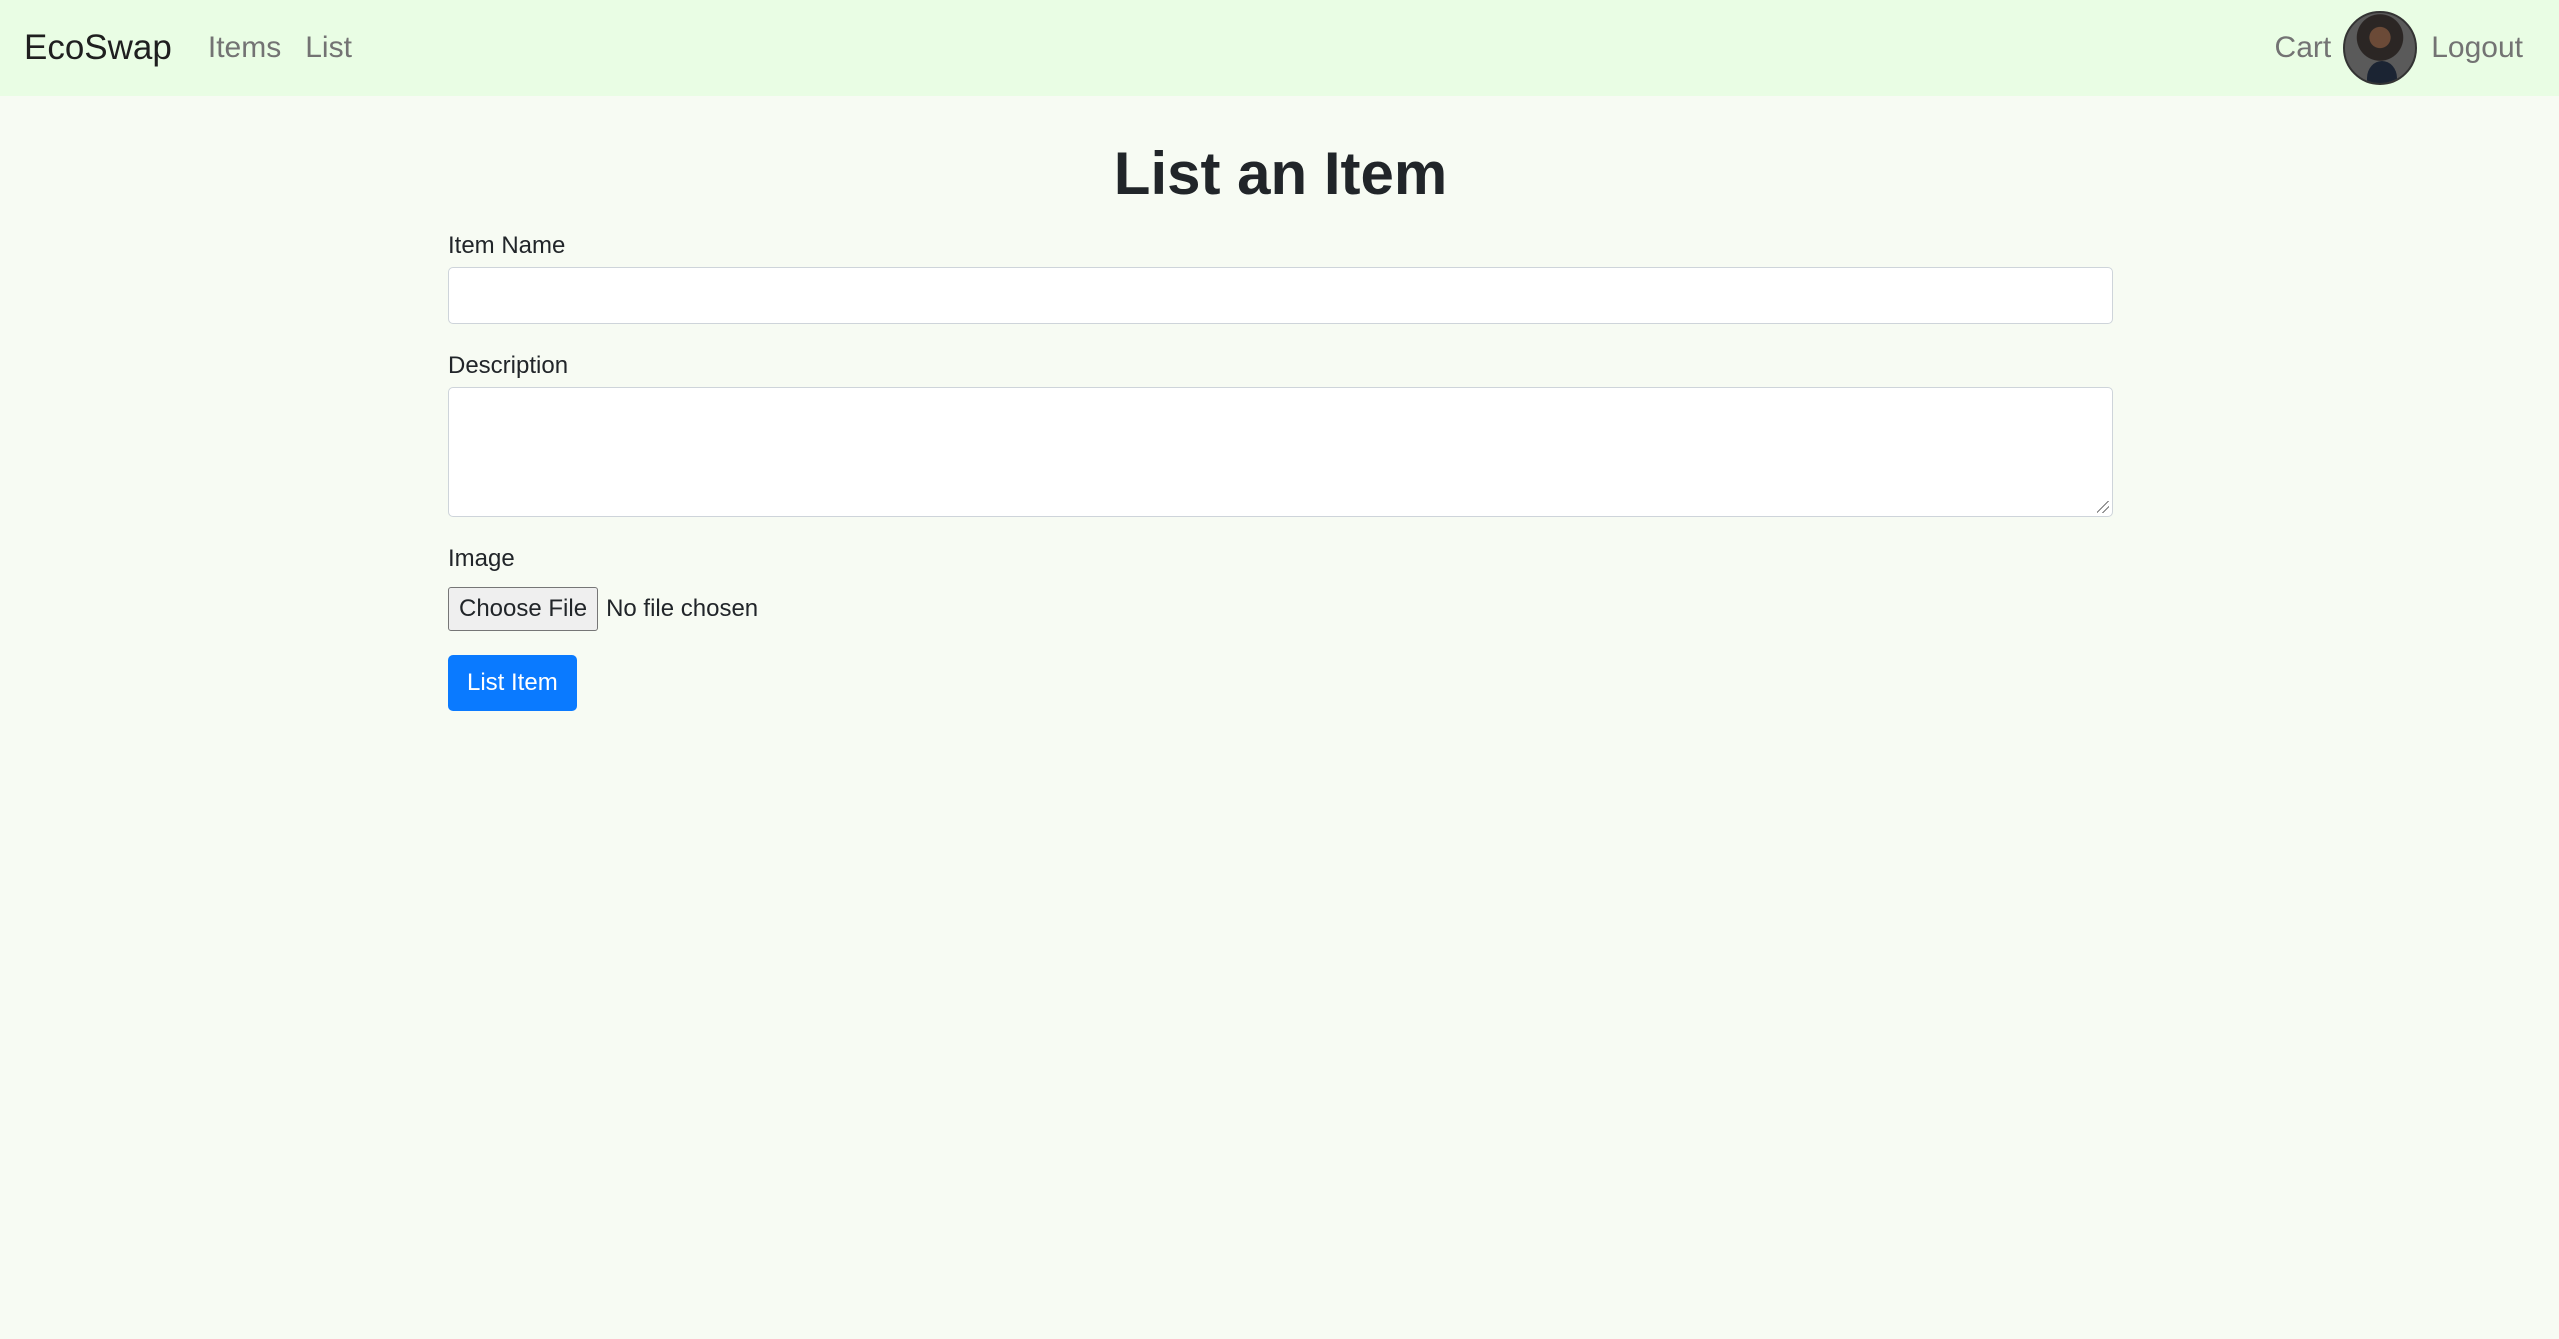 Image resolution: width=2559 pixels, height=1339 pixels. I want to click on nav-link-logout: Logout, so click(2477, 48).